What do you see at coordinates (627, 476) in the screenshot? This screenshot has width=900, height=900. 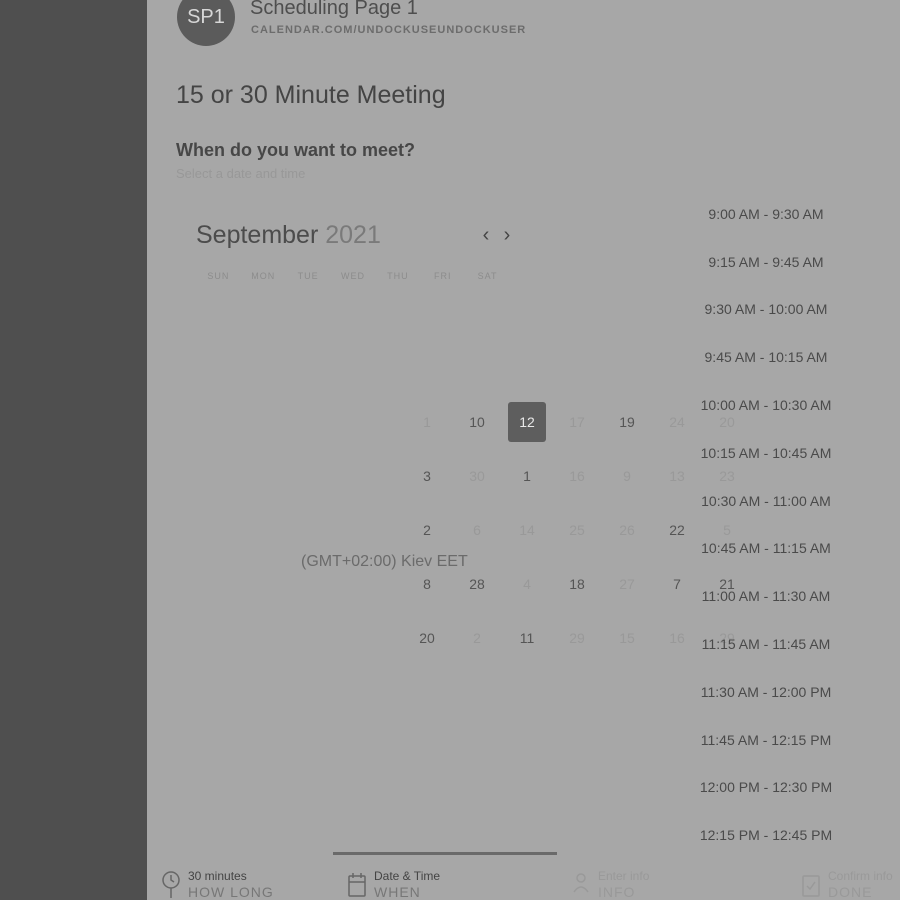 I see `calendar-day: 9` at bounding box center [627, 476].